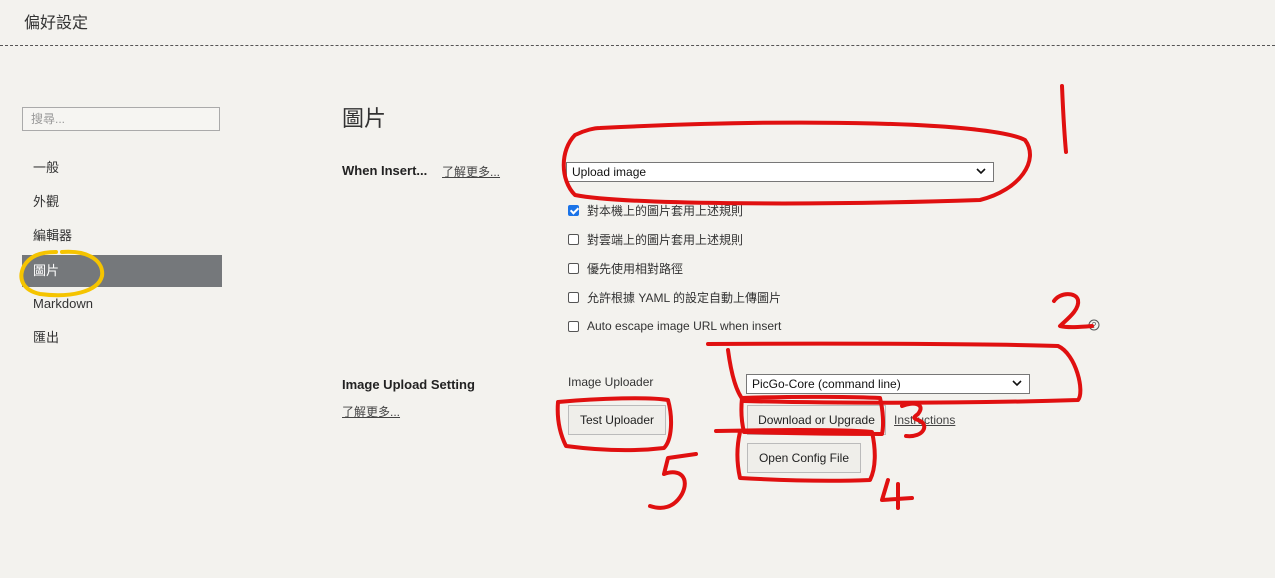 The height and width of the screenshot is (578, 1275). I want to click on image-uploader-label: Image Uploader, so click(611, 382).